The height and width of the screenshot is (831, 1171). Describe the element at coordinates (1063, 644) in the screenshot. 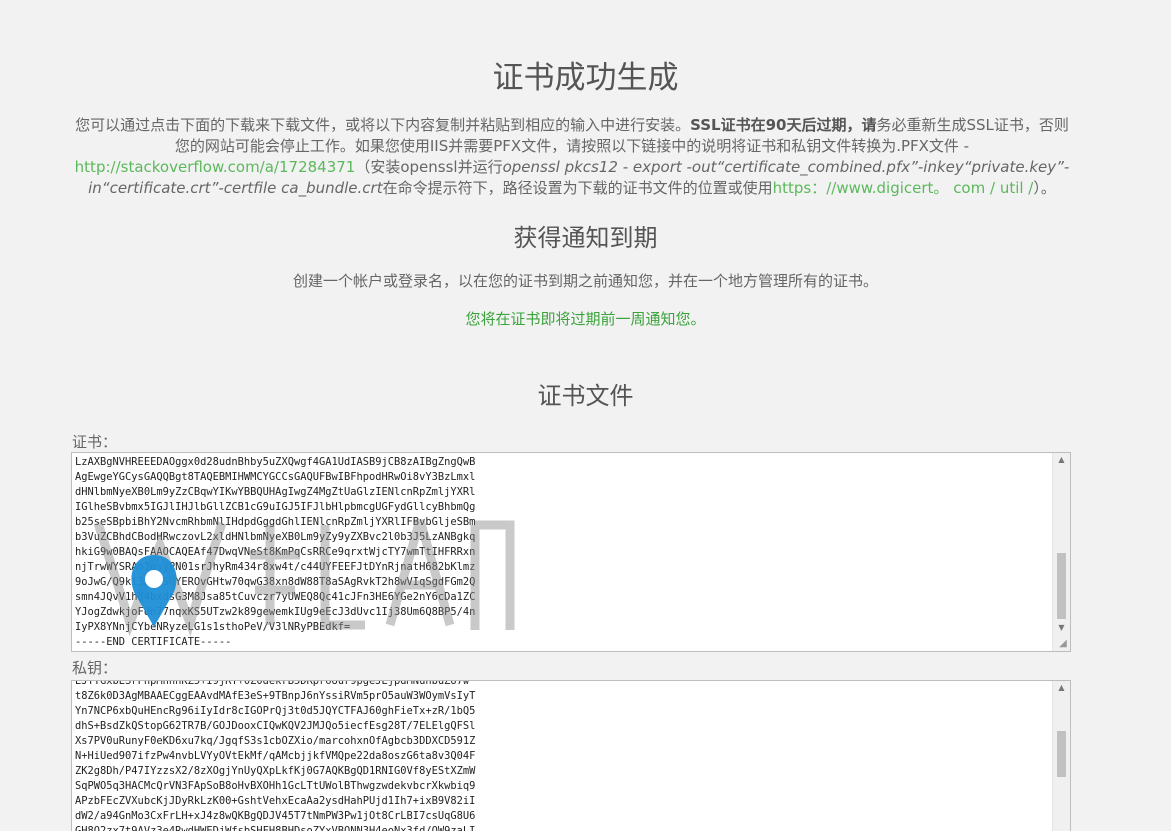

I see `resize-grip-icon: ◢` at that location.